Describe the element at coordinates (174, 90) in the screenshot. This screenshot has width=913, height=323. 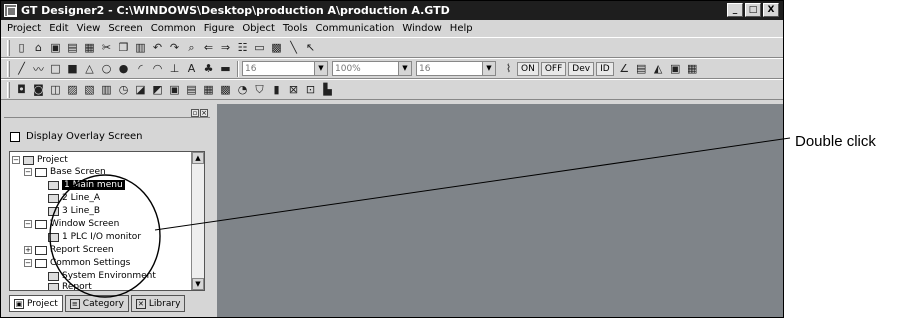
I see `part-icon: ▣` at that location.